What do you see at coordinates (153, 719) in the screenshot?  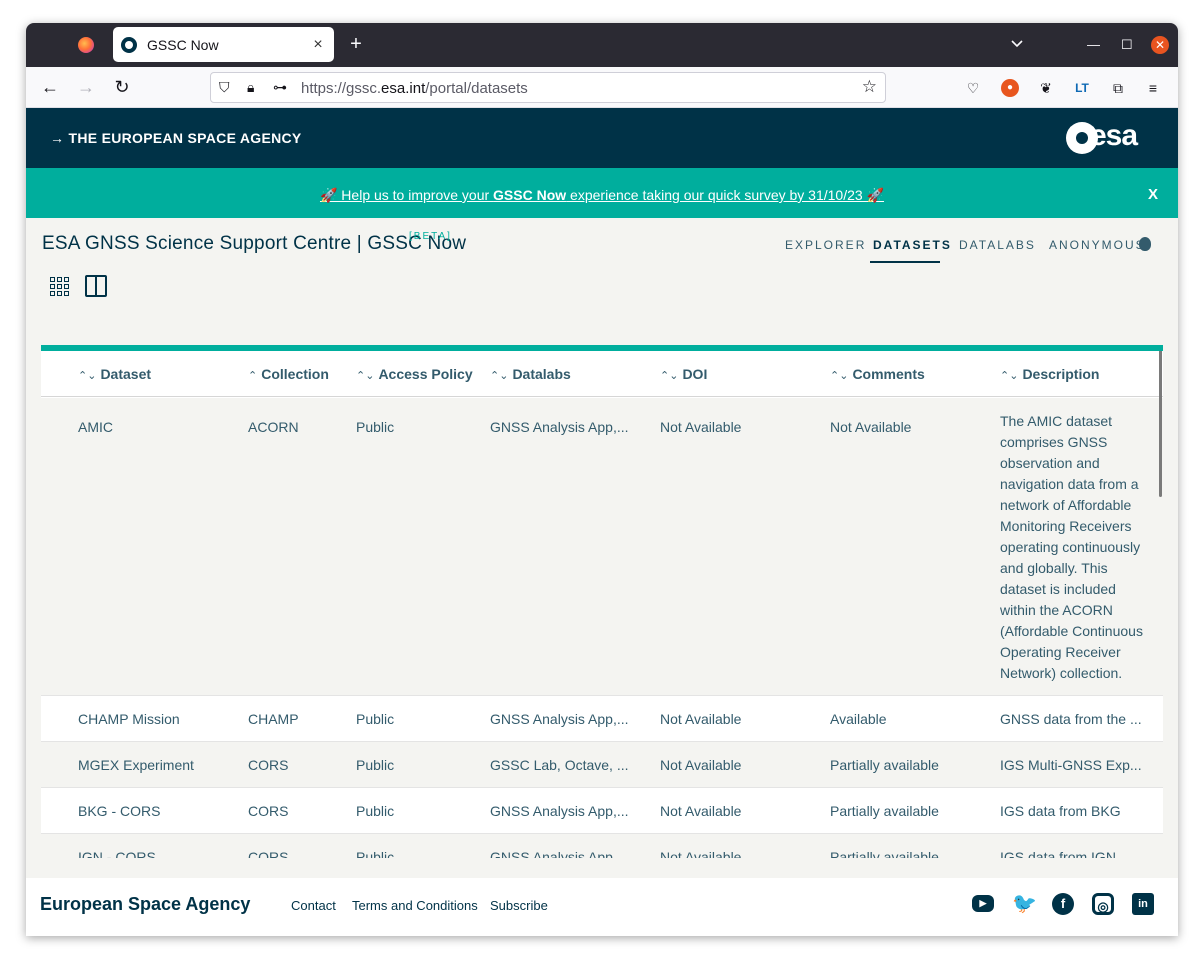 I see `cell-dataset: CHAMP Mission` at bounding box center [153, 719].